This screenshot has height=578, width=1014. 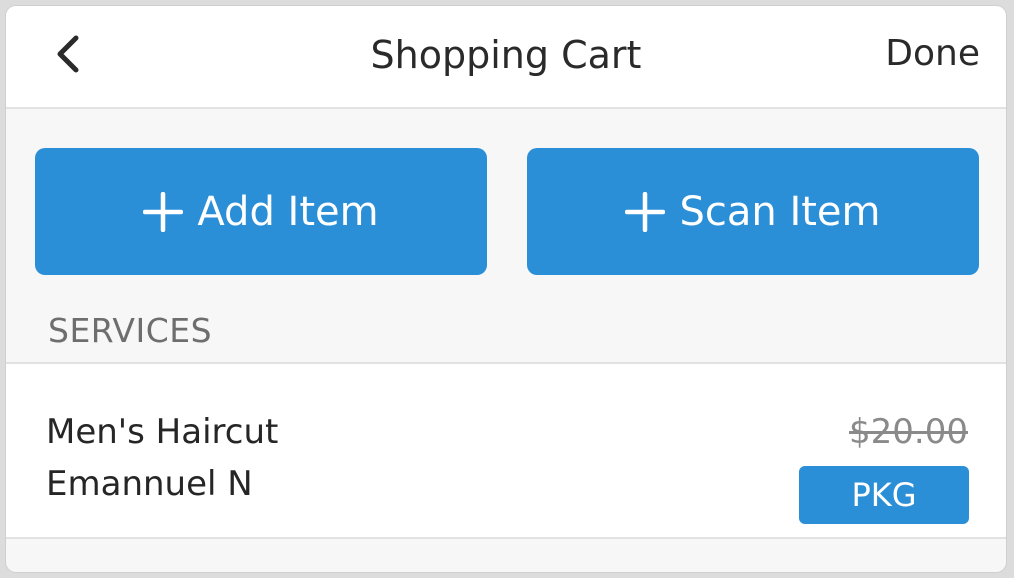 I want to click on section-header-services: SERVICES, so click(x=130, y=330).